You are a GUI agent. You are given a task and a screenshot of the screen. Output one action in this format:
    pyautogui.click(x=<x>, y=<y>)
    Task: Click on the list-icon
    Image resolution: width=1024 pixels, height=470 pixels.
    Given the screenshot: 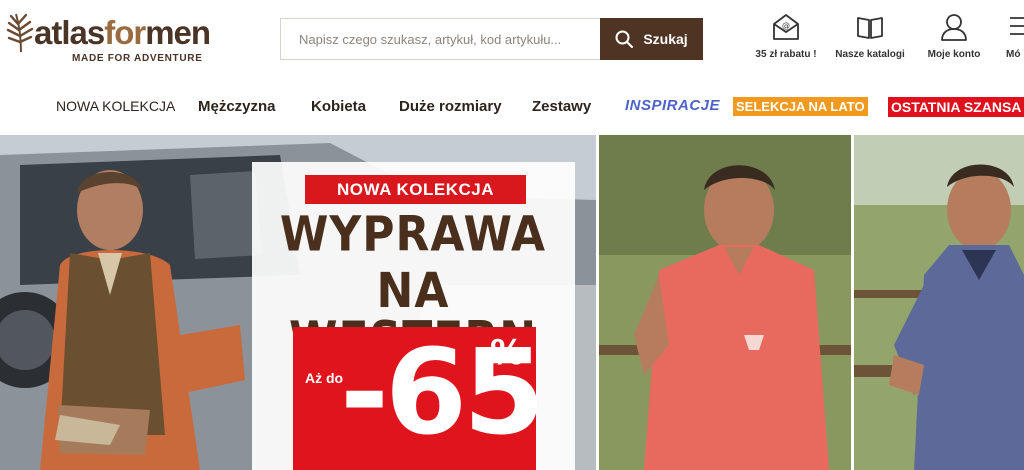 What is the action you would take?
    pyautogui.click(x=1017, y=26)
    